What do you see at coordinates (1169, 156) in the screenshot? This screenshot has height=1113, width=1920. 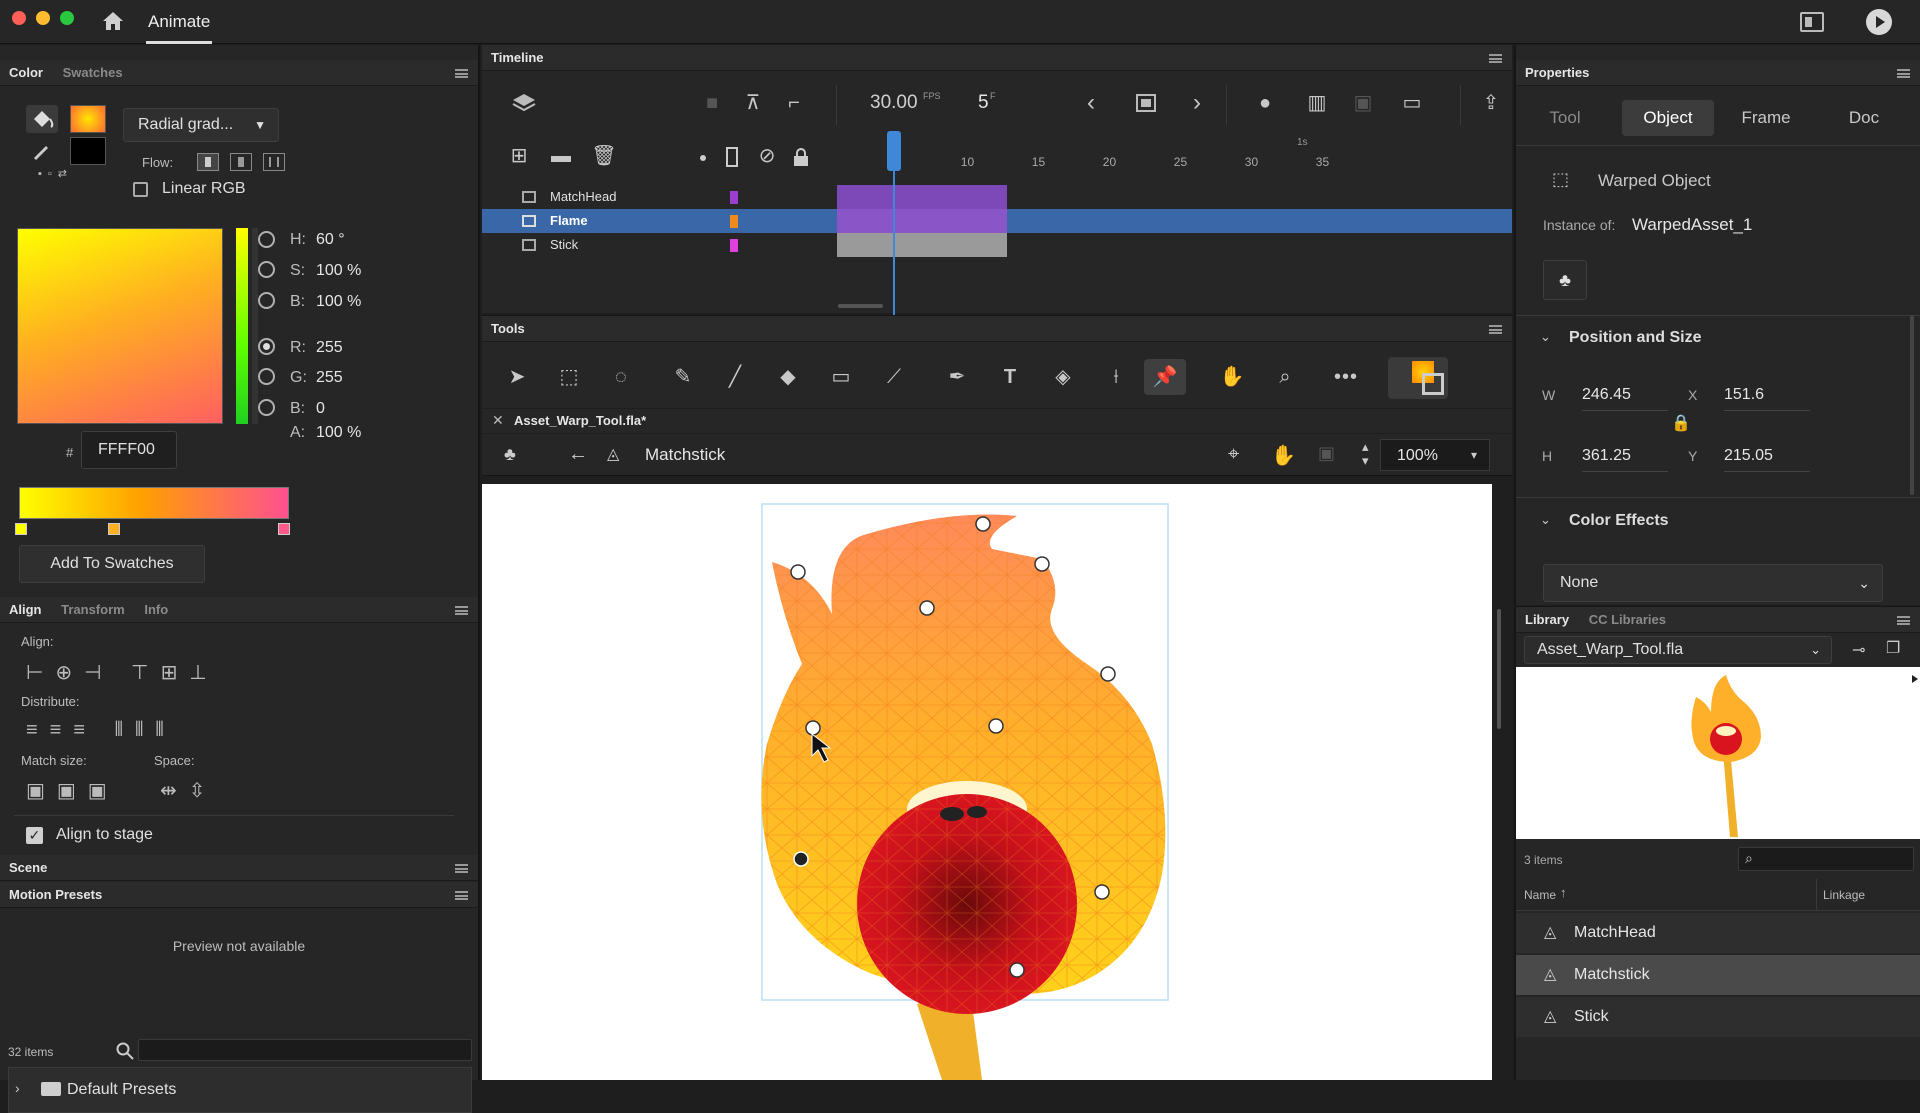 I see `frame-ruler: 1s 5101520253035` at bounding box center [1169, 156].